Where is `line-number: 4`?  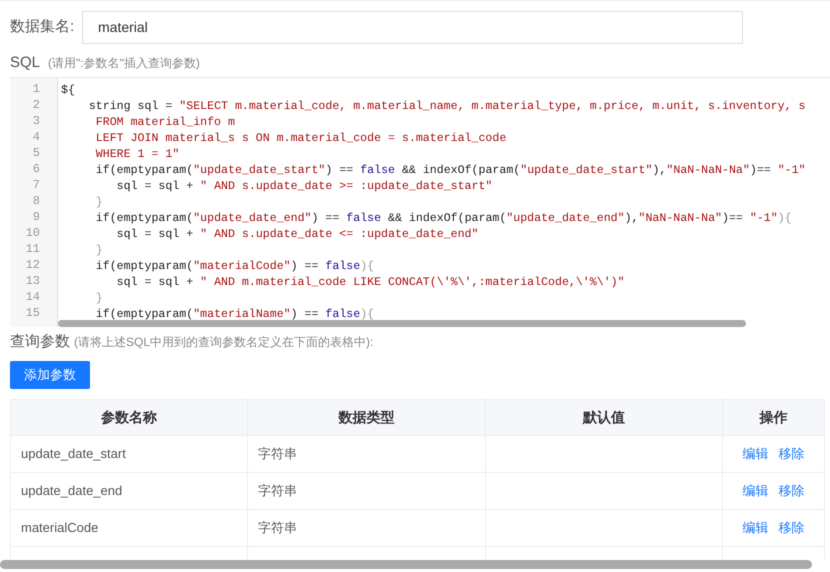
line-number: 4 is located at coordinates (36, 136).